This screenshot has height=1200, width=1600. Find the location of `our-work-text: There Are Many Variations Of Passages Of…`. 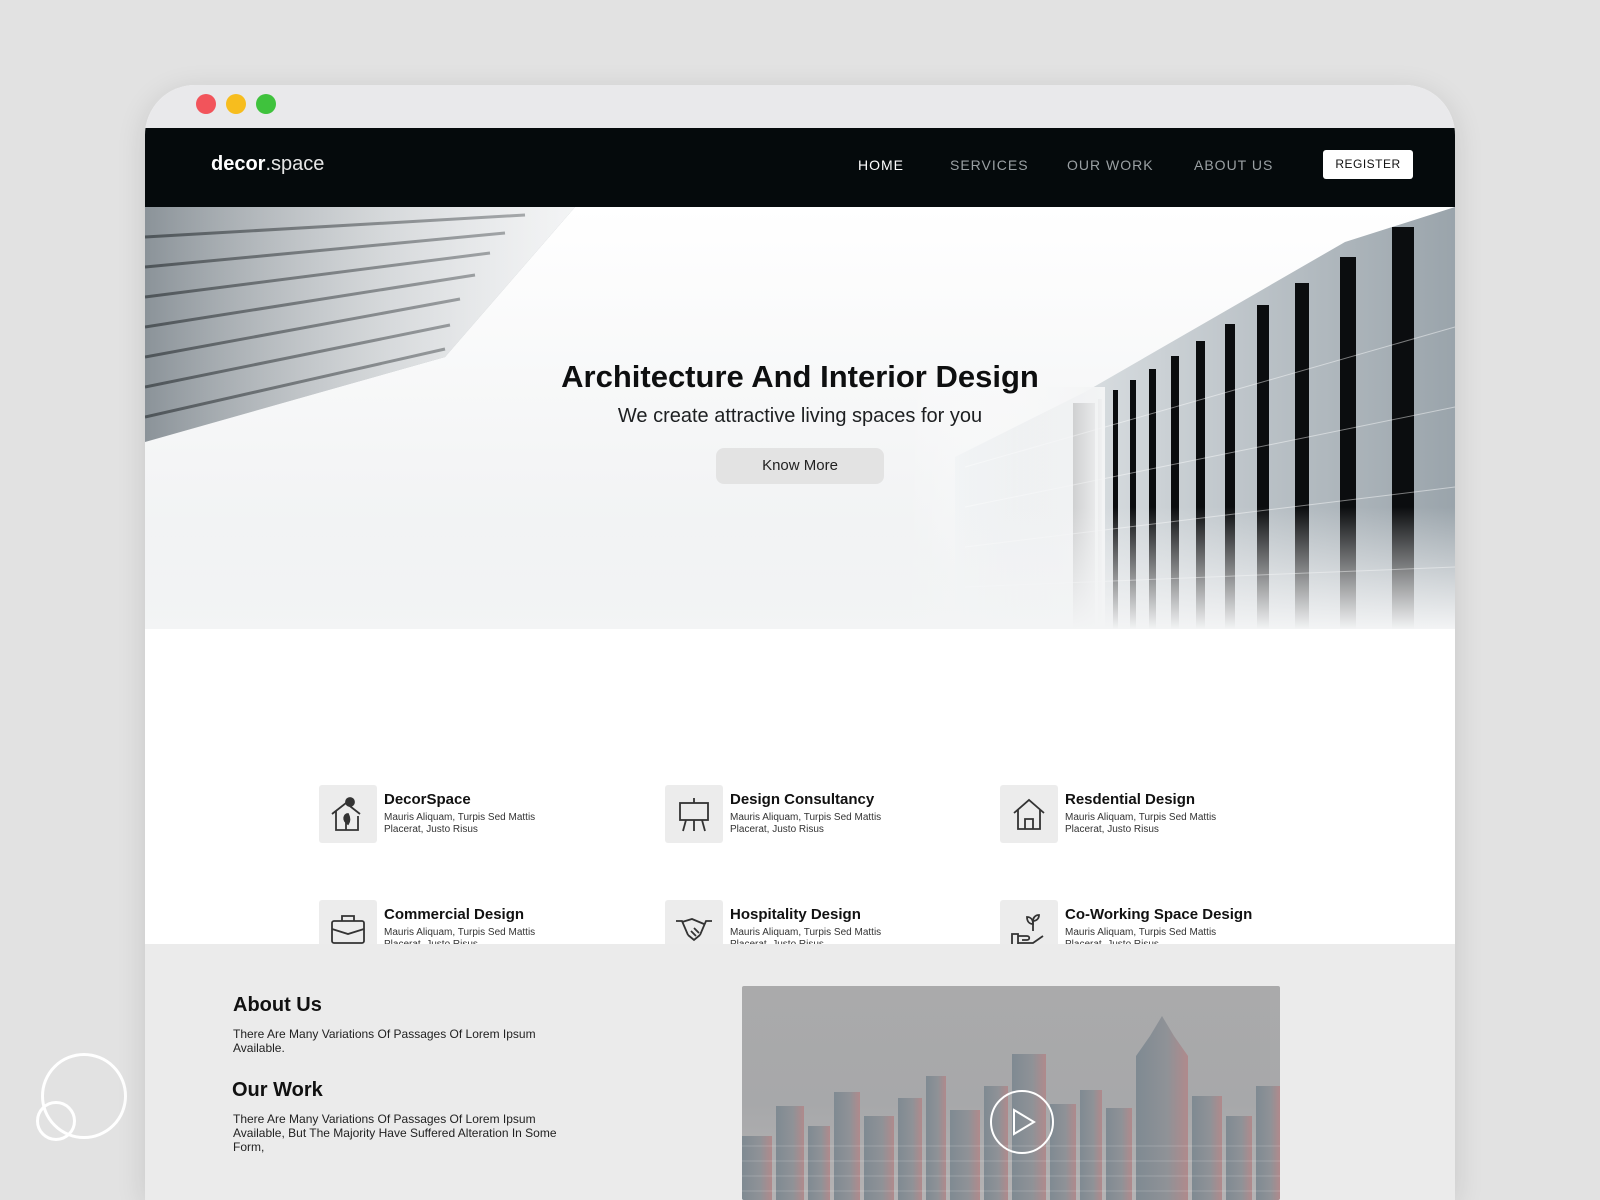

our-work-text: There Are Many Variations Of Passages Of… is located at coordinates (395, 1133).